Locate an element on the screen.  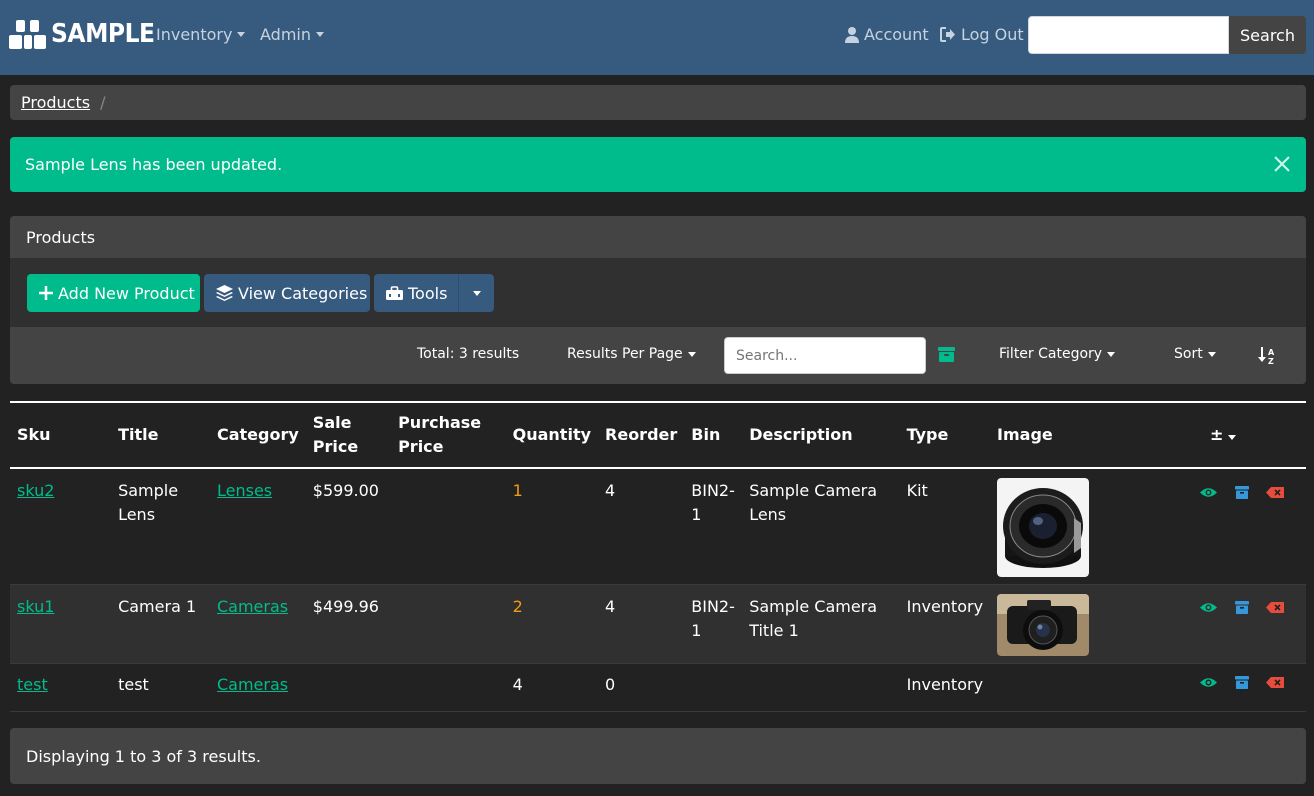
sku-link: sku2 is located at coordinates (35, 490).